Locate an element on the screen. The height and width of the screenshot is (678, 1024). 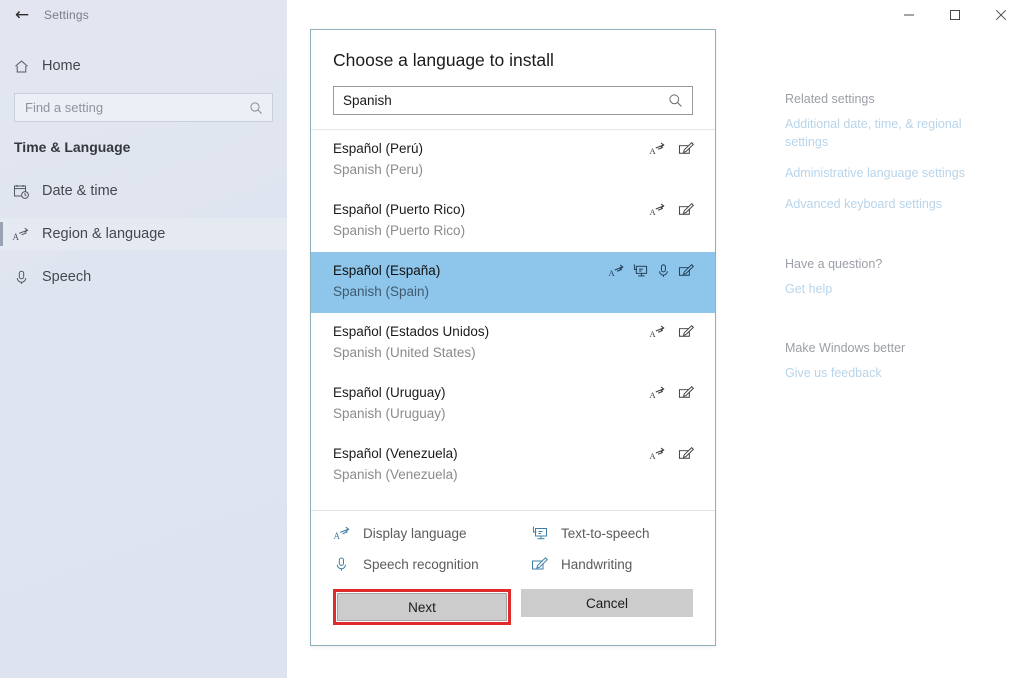
sidebar-home-label: Home is located at coordinates (61, 66).